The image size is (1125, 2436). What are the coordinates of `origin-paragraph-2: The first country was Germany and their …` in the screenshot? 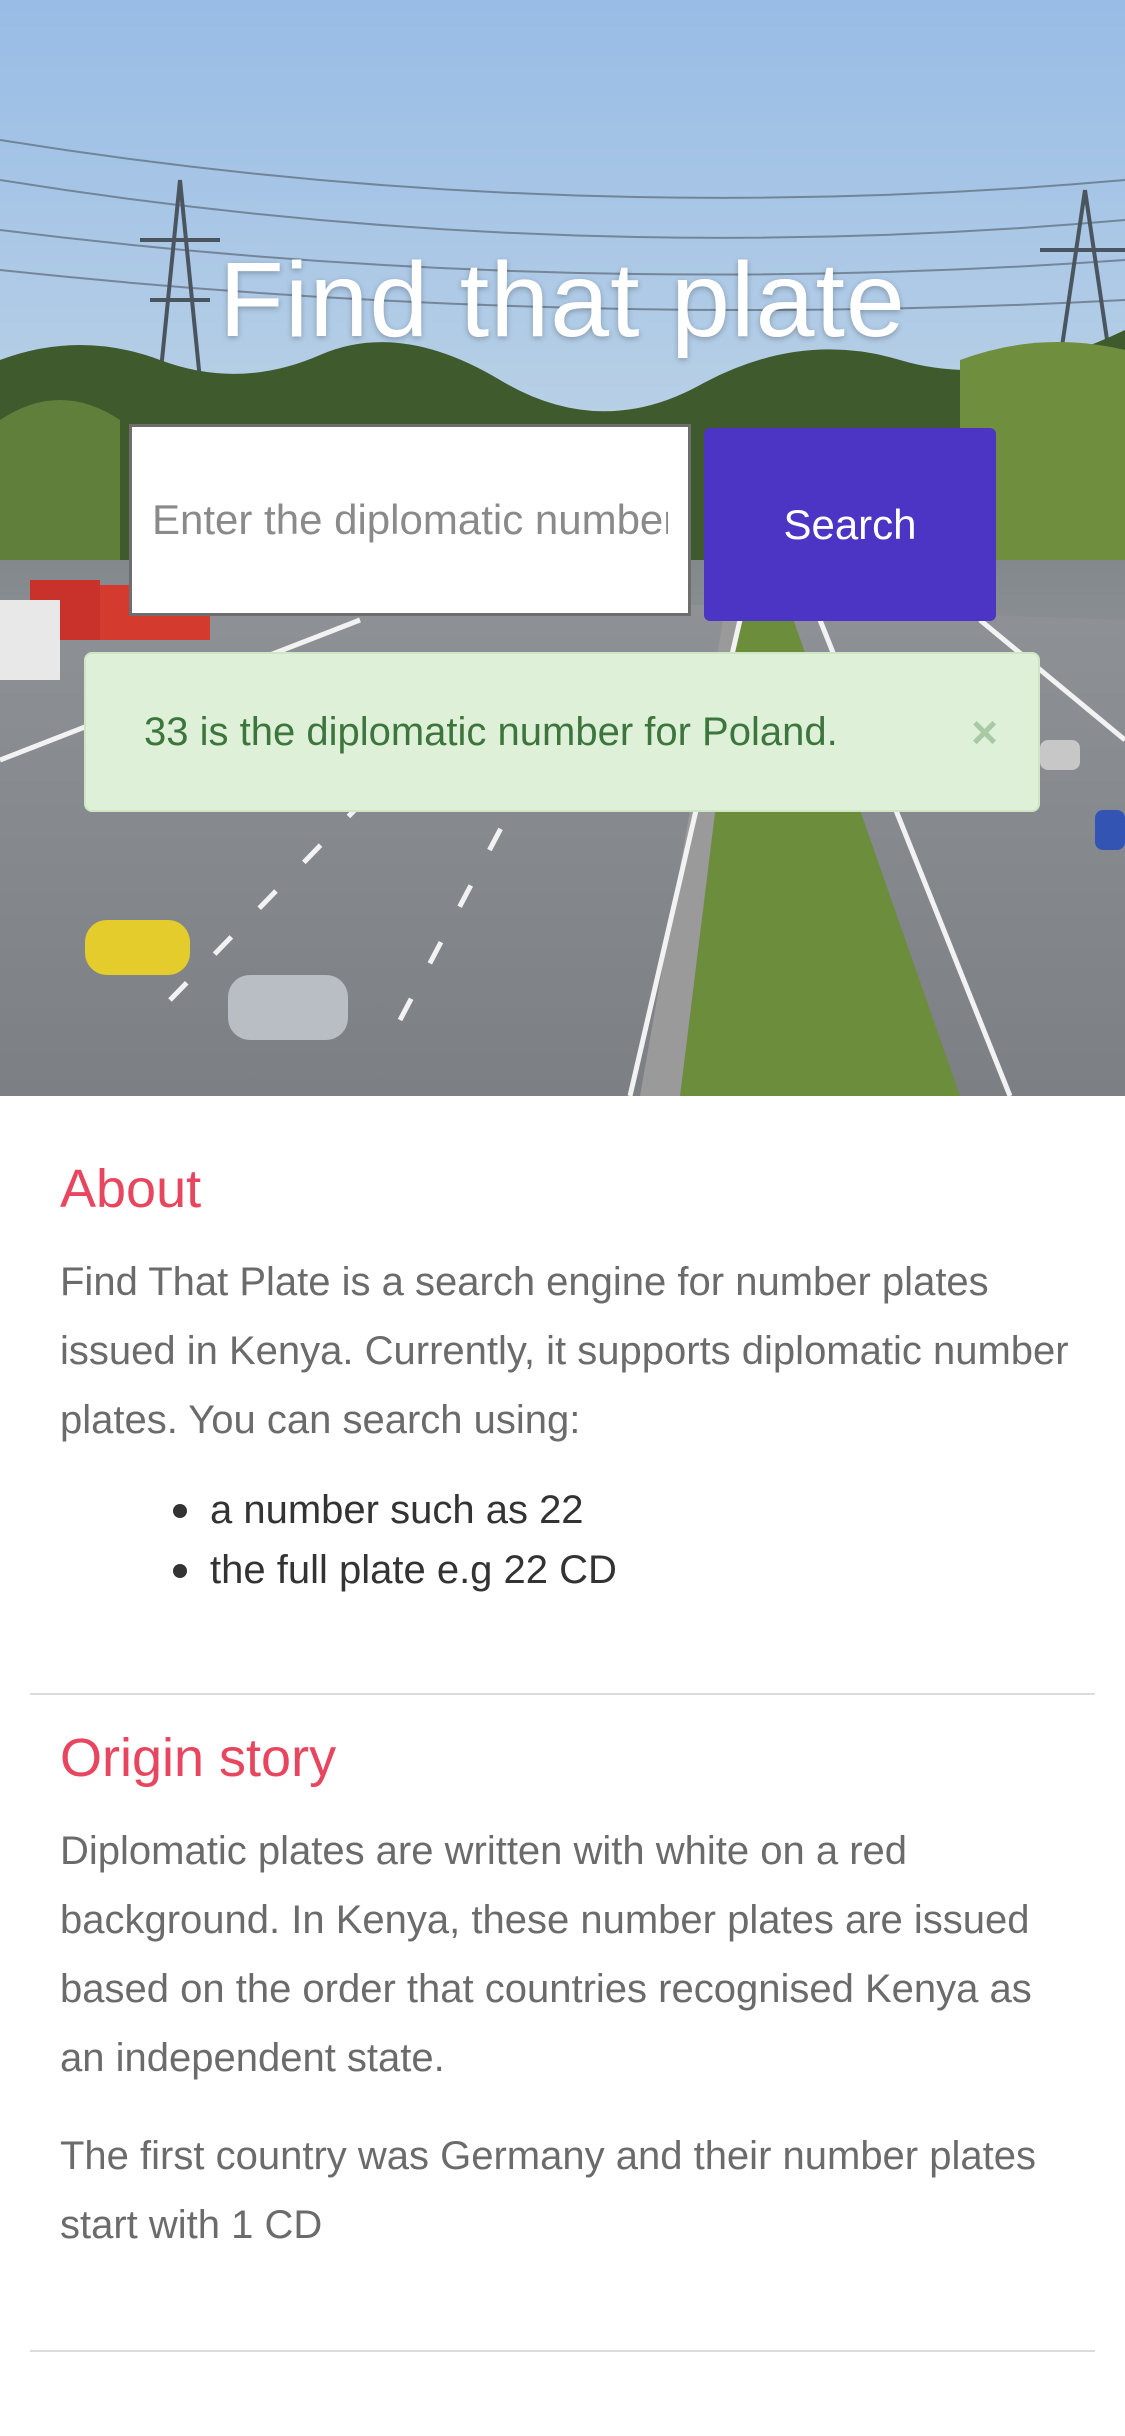 It's located at (548, 2190).